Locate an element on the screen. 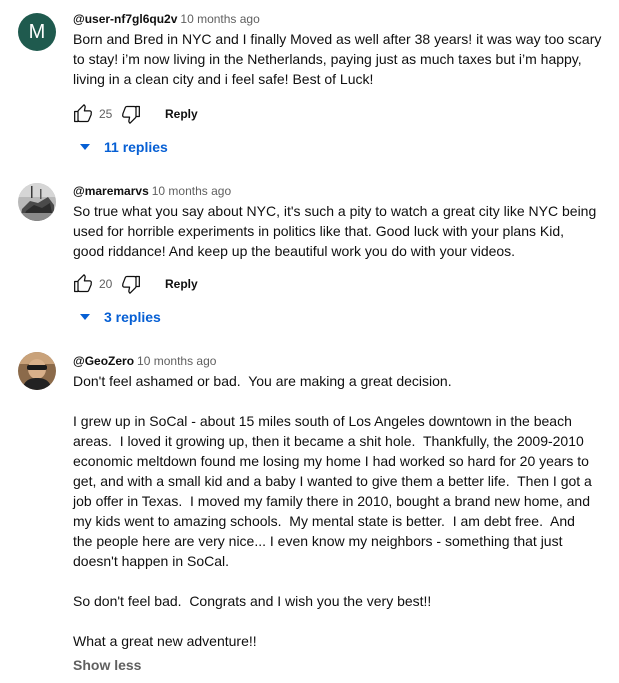  view-replies-button: 3 replies is located at coordinates (119, 317).